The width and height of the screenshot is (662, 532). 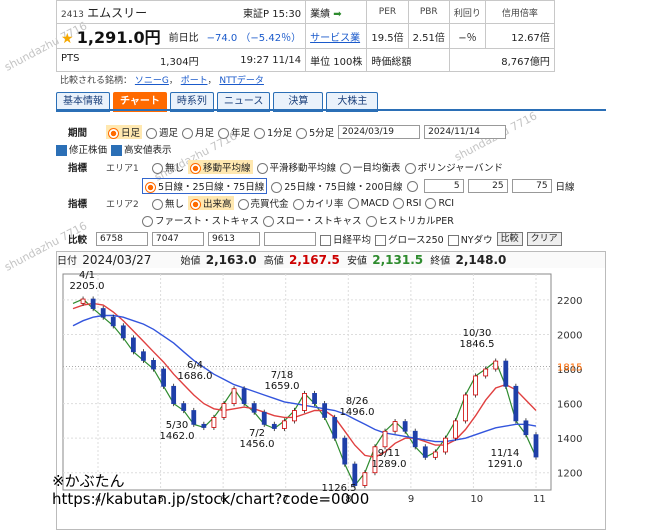 What do you see at coordinates (256, 14) in the screenshot?
I see `market: 東証P` at bounding box center [256, 14].